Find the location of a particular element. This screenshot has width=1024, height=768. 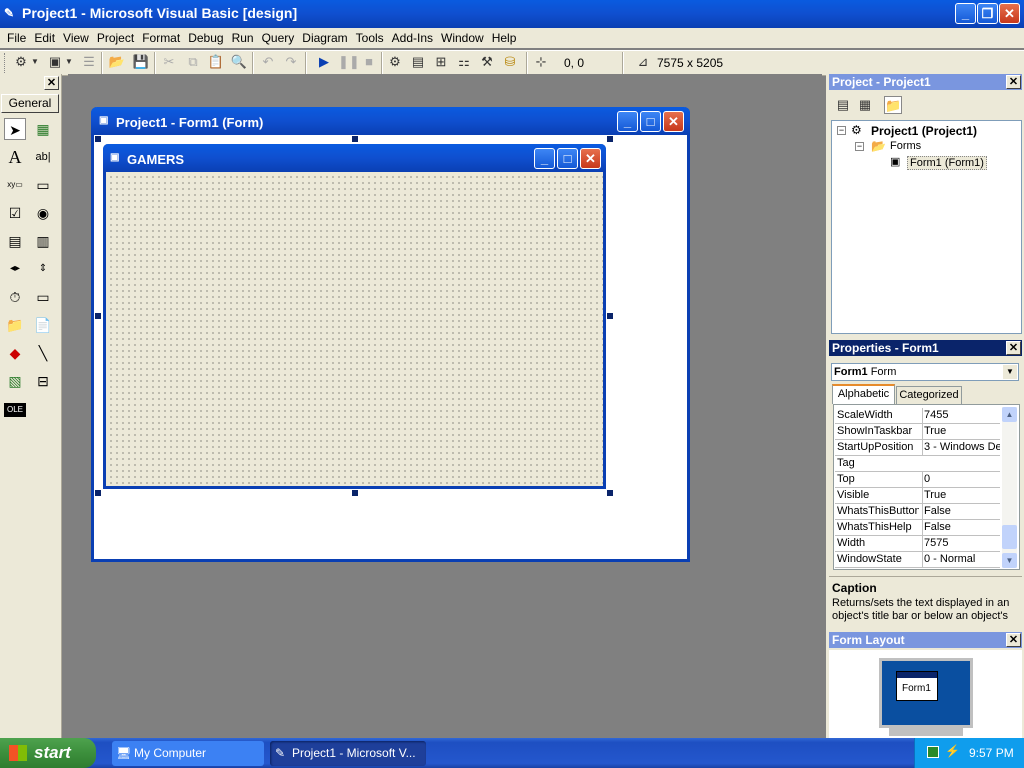

view-object-icon: ▦ is located at coordinates (865, 105).